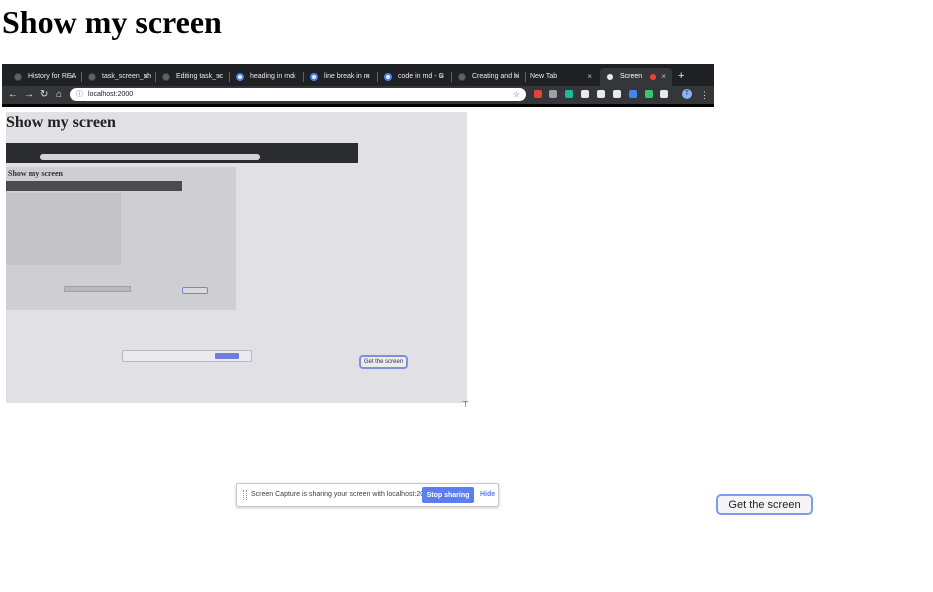 The image size is (933, 592). What do you see at coordinates (200, 76) in the screenshot?
I see `tab-label: Editing task_sc` at bounding box center [200, 76].